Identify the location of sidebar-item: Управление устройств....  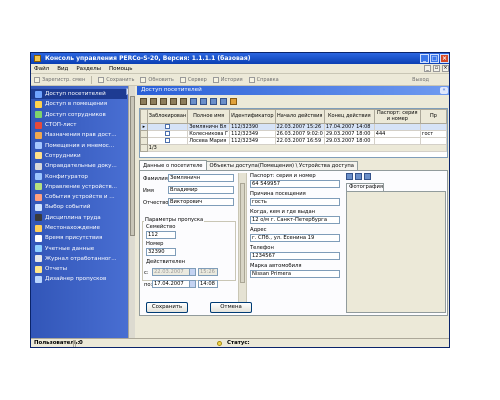
(79, 187).